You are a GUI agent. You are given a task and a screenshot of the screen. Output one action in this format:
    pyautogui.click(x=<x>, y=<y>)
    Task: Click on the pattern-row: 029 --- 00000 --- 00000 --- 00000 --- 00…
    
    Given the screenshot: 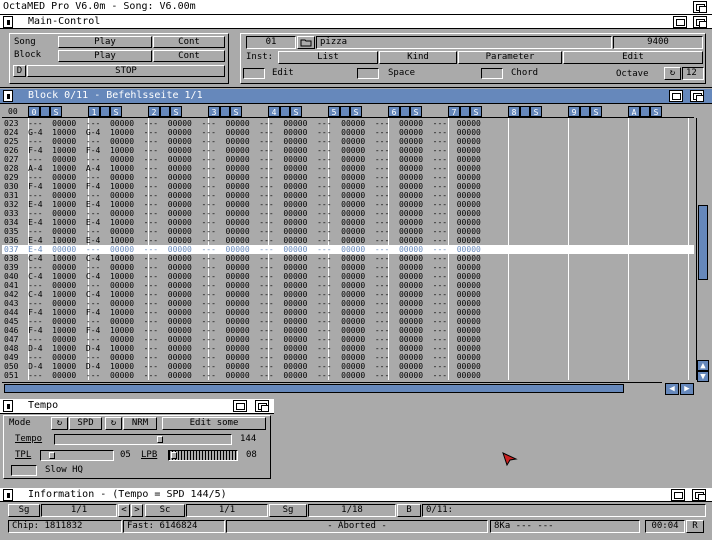 What is the action you would take?
    pyautogui.click(x=348, y=177)
    